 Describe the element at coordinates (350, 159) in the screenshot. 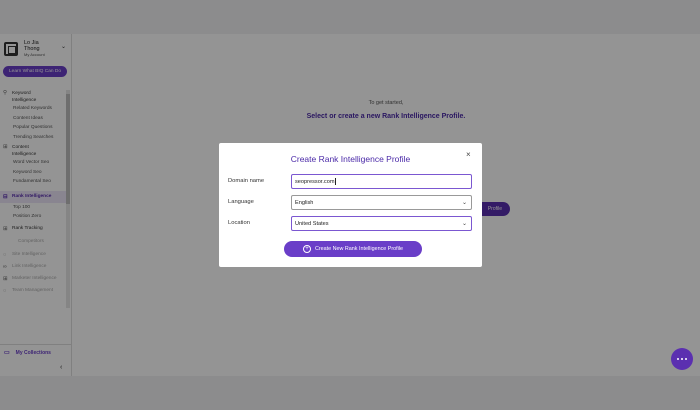

I see `modal-title: Create Rank Intelligence Profile` at that location.